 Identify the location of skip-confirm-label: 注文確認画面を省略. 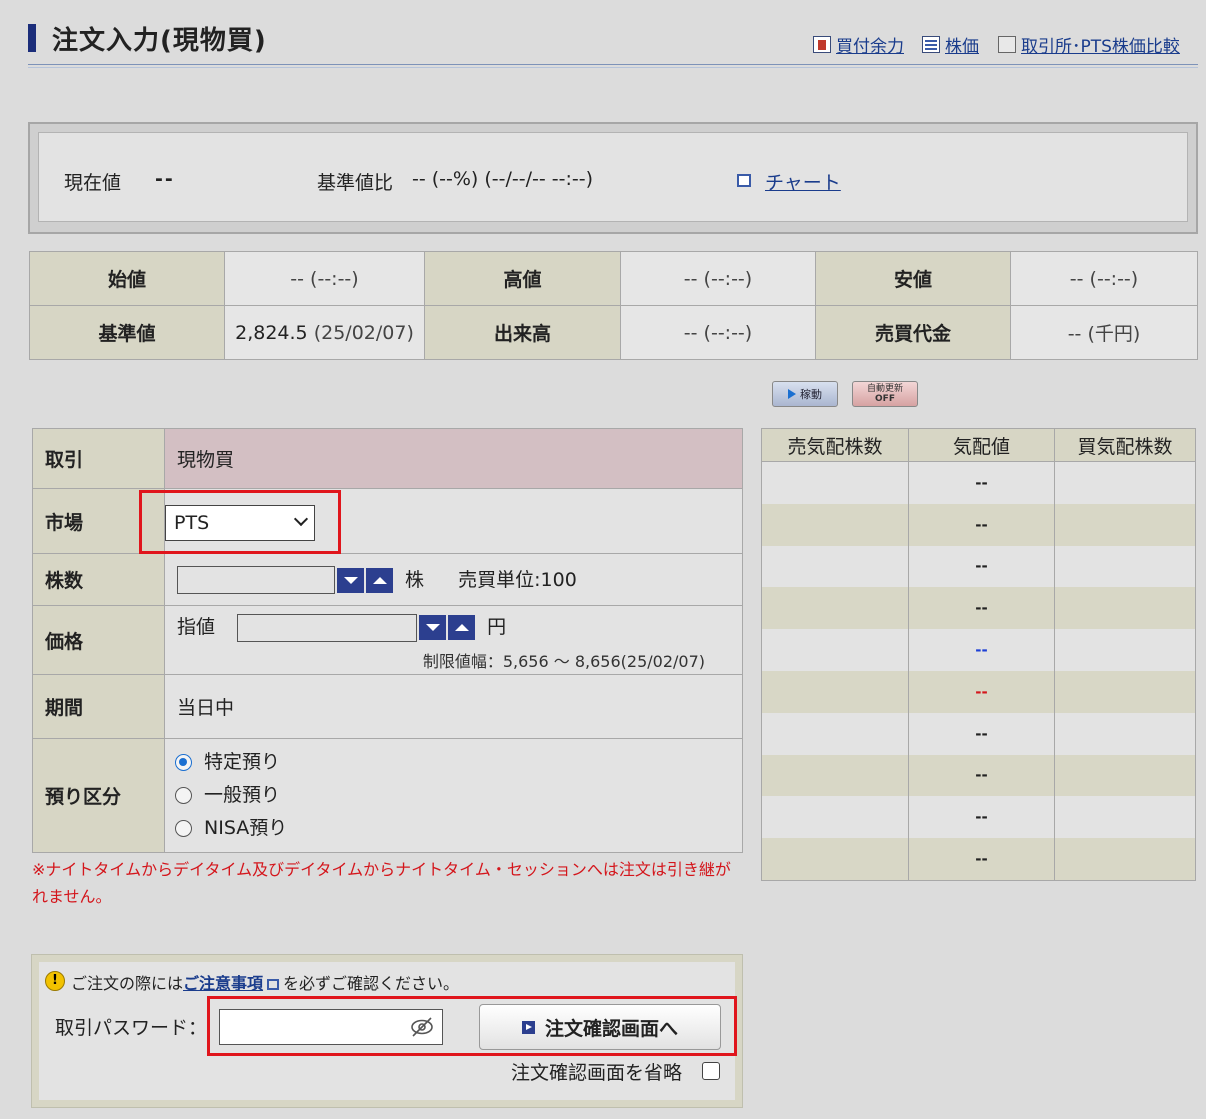
(597, 1073).